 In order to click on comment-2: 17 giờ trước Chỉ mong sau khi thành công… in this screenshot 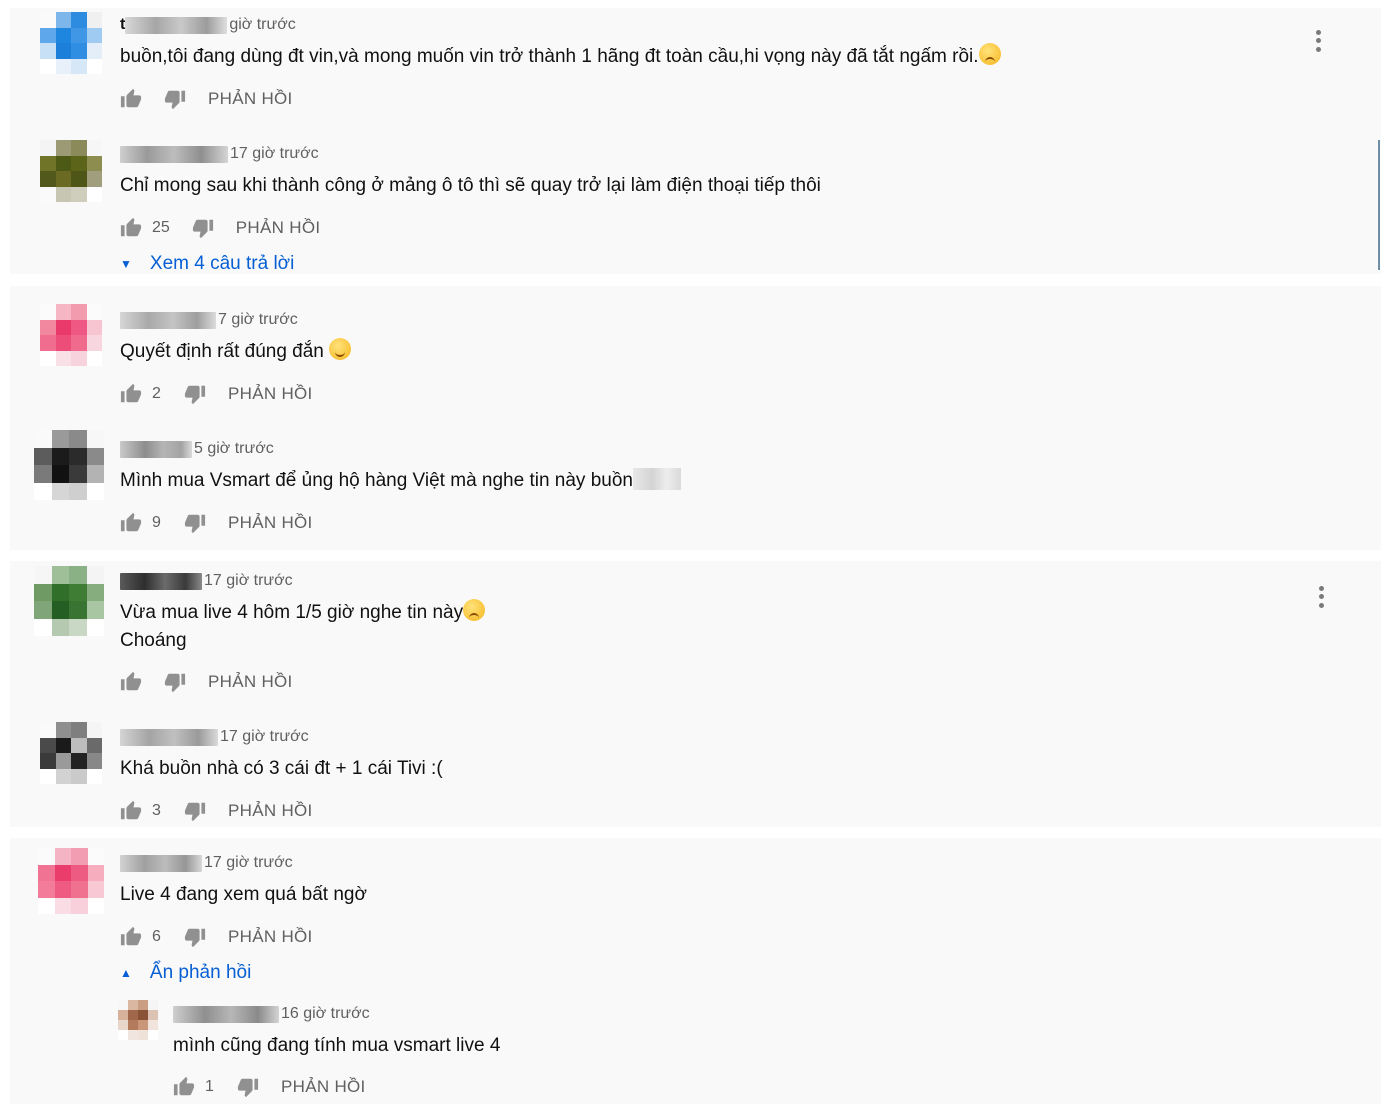, I will do `click(720, 213)`.